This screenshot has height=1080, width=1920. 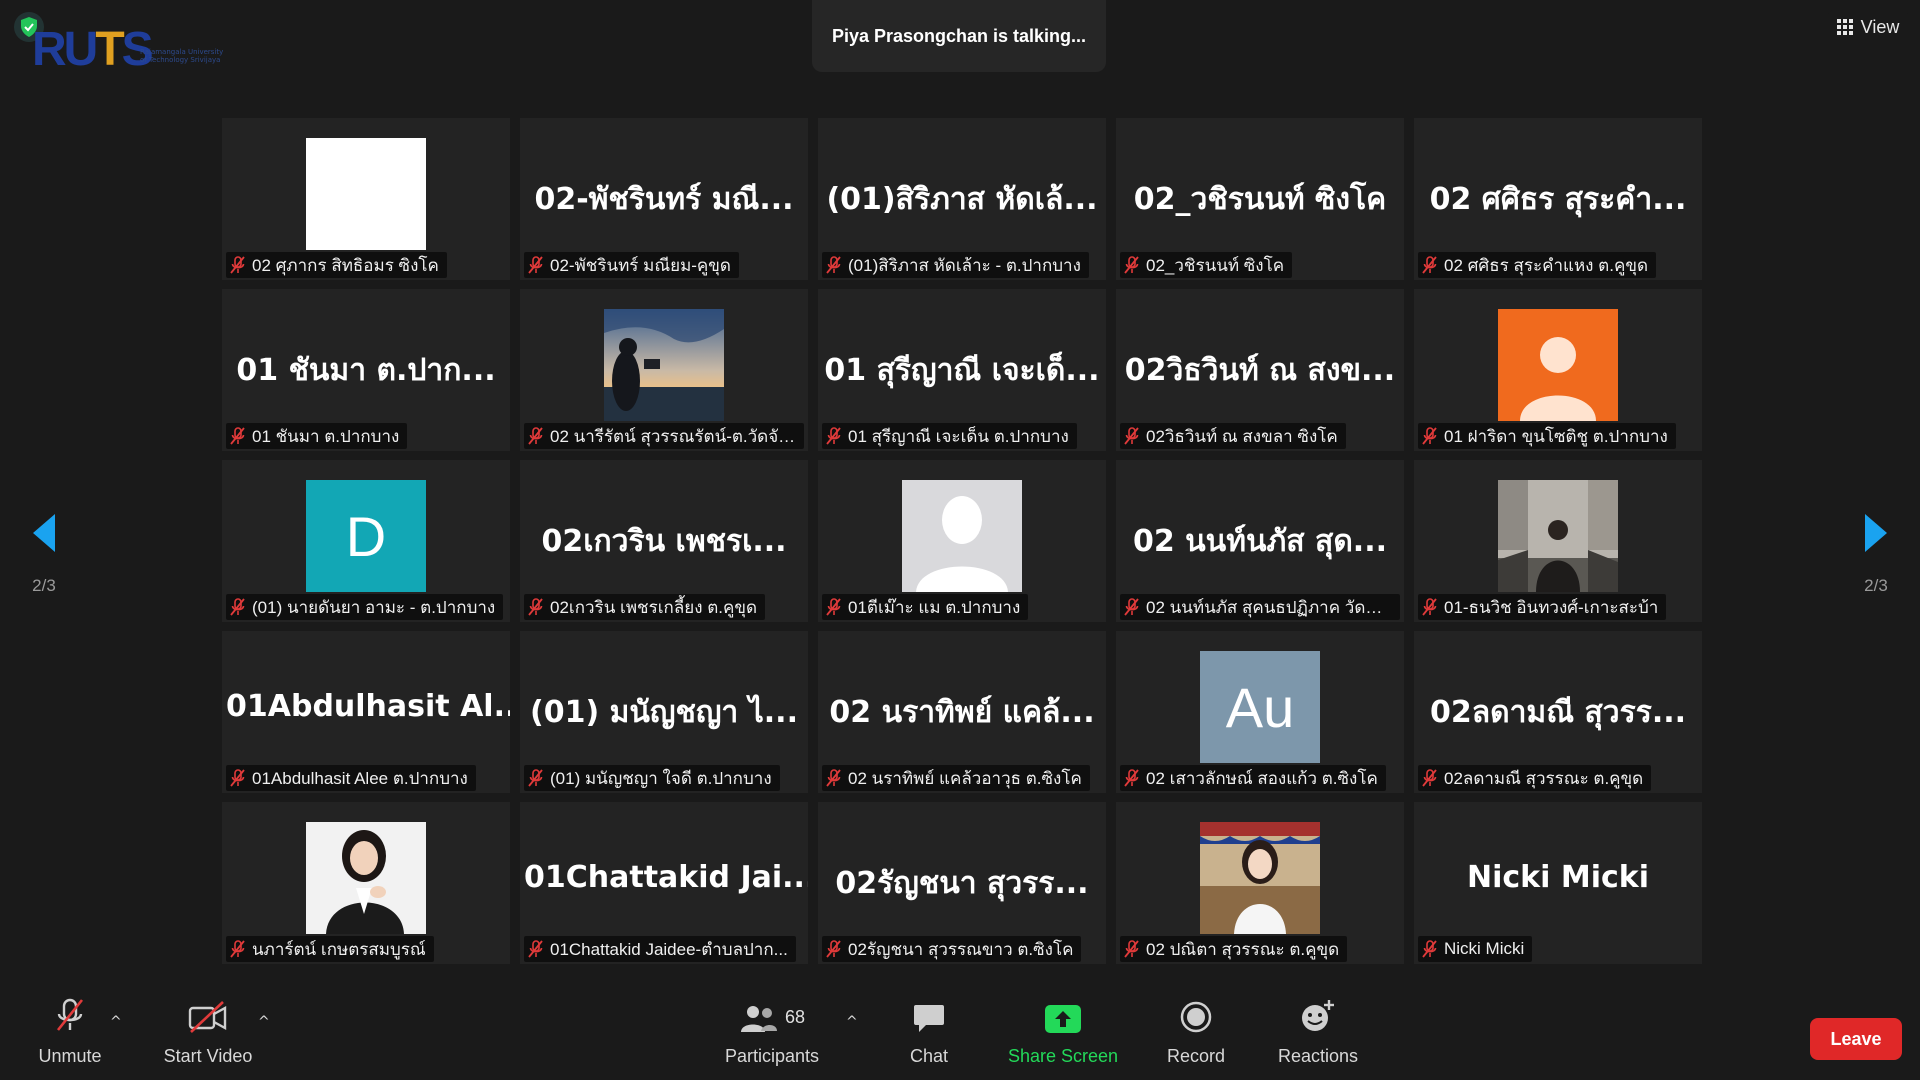 What do you see at coordinates (852, 1022) in the screenshot?
I see `participants-options-caret: ^` at bounding box center [852, 1022].